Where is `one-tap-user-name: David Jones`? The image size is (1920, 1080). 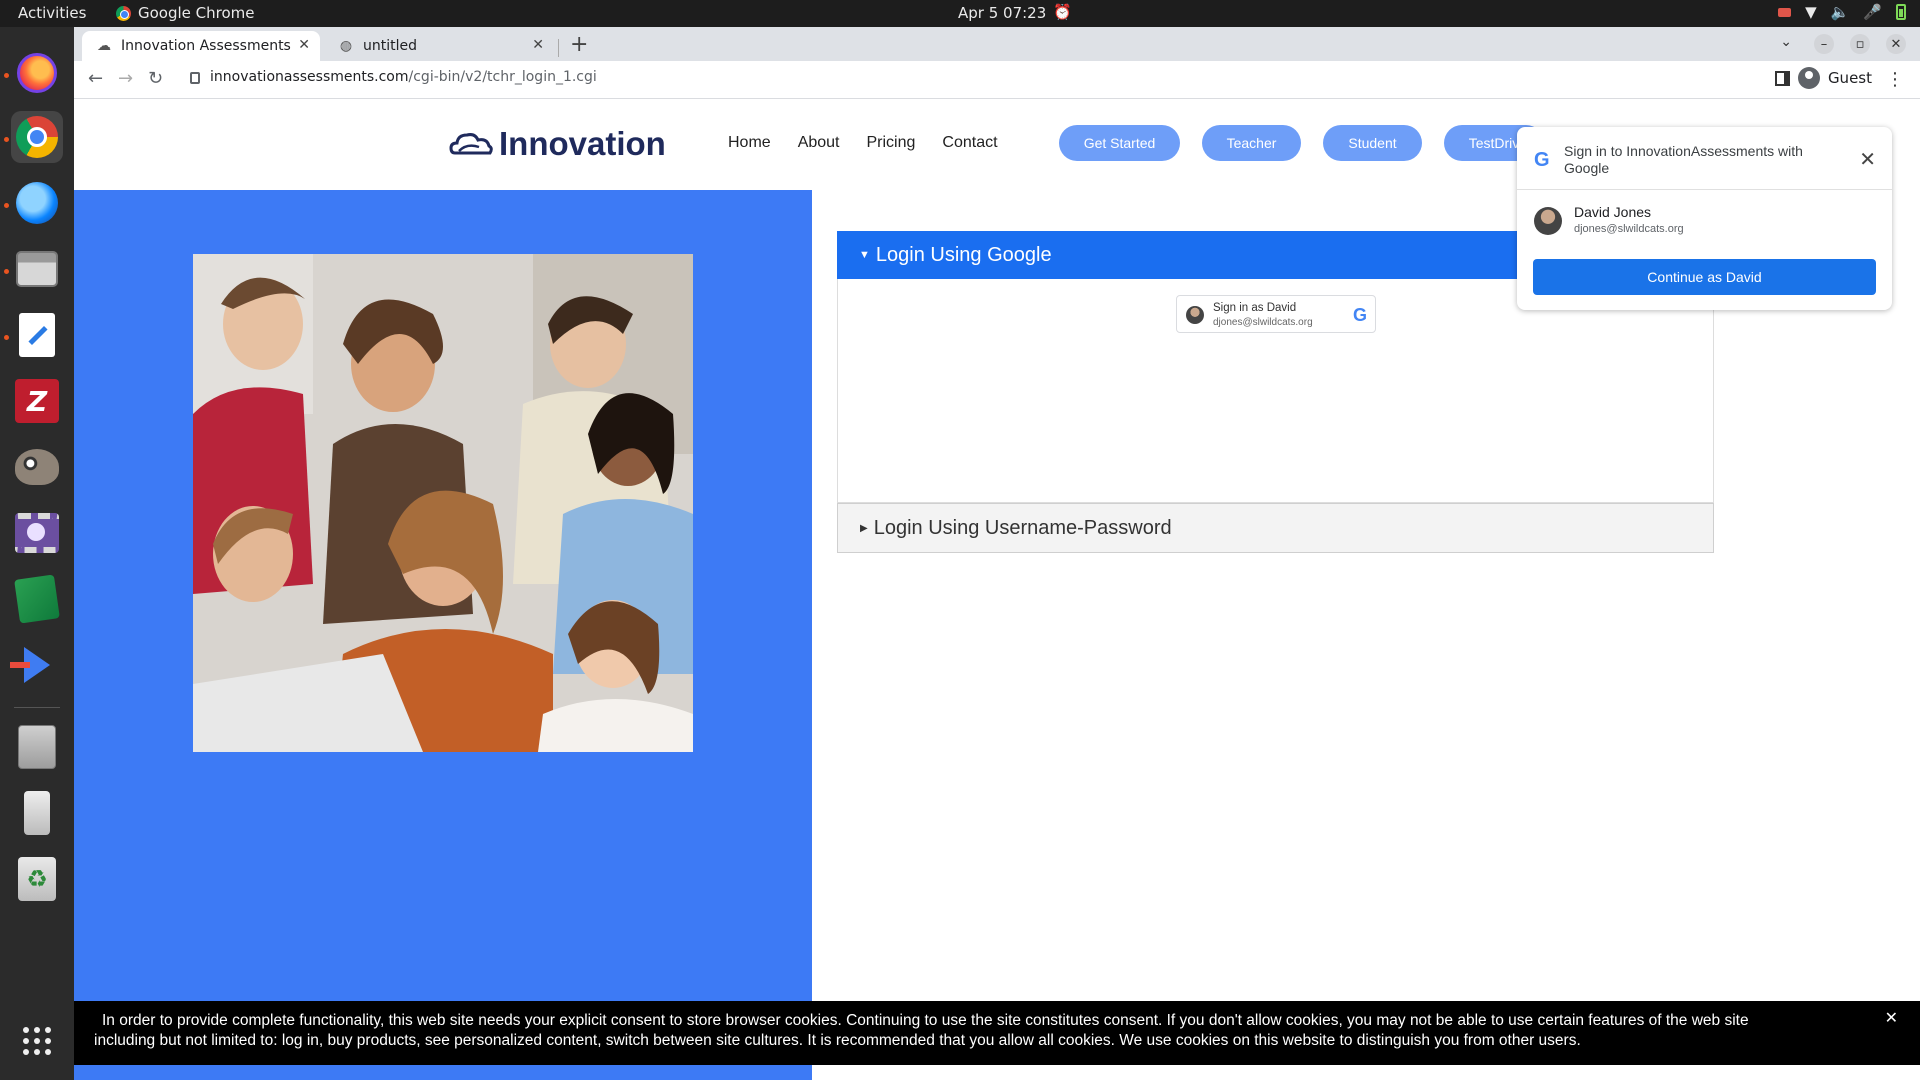 one-tap-user-name: David Jones is located at coordinates (1613, 212).